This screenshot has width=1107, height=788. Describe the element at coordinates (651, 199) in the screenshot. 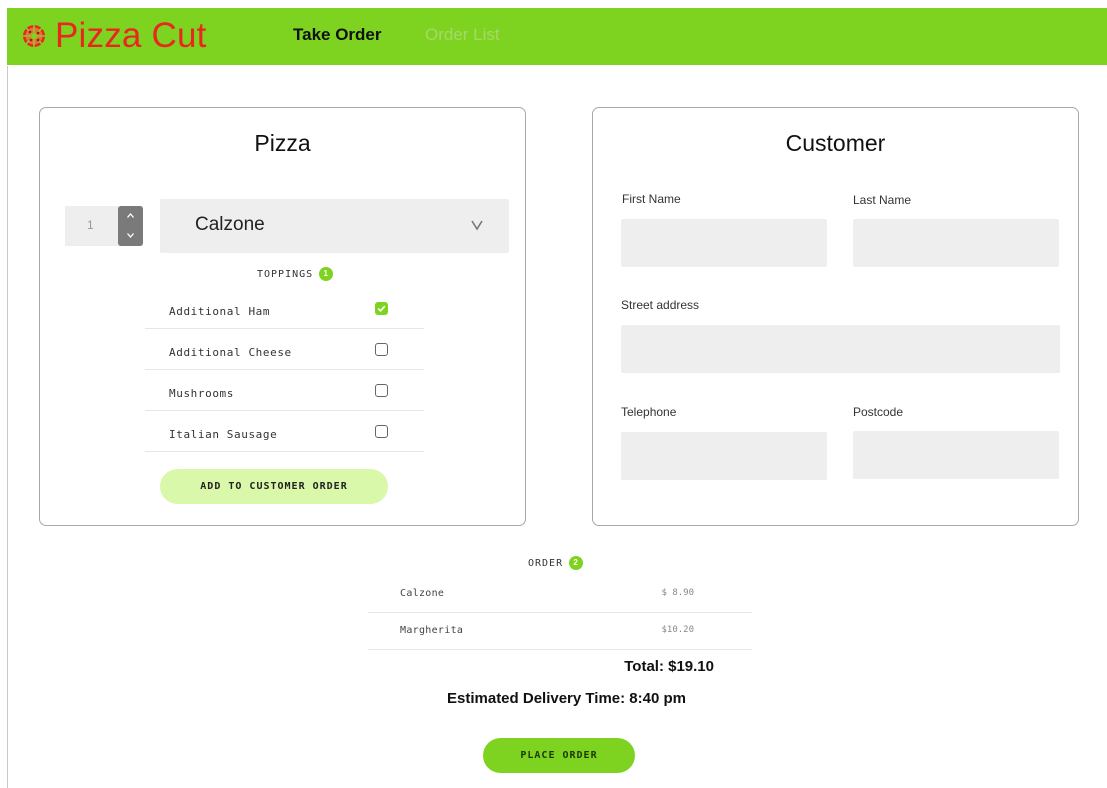

I see `first-name-label: First Name` at that location.